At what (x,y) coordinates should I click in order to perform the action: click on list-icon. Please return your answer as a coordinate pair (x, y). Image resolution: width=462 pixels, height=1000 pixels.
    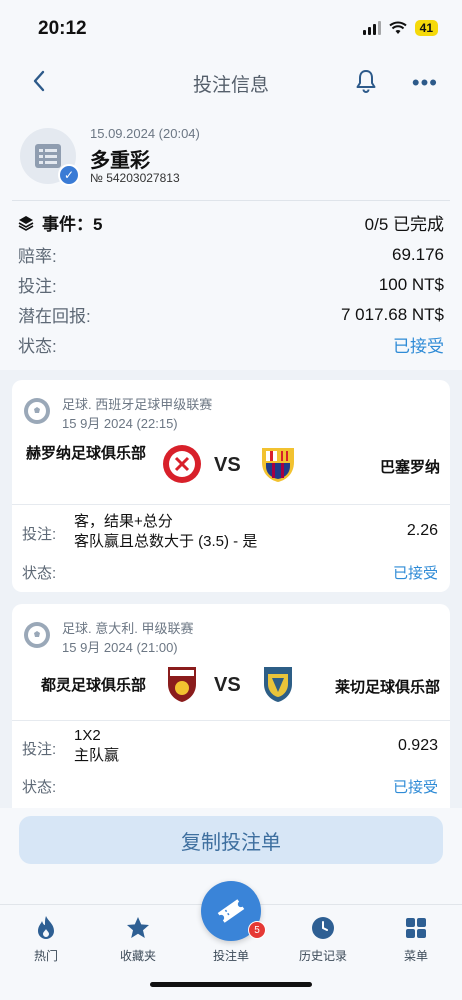
    Looking at the image, I should click on (48, 156).